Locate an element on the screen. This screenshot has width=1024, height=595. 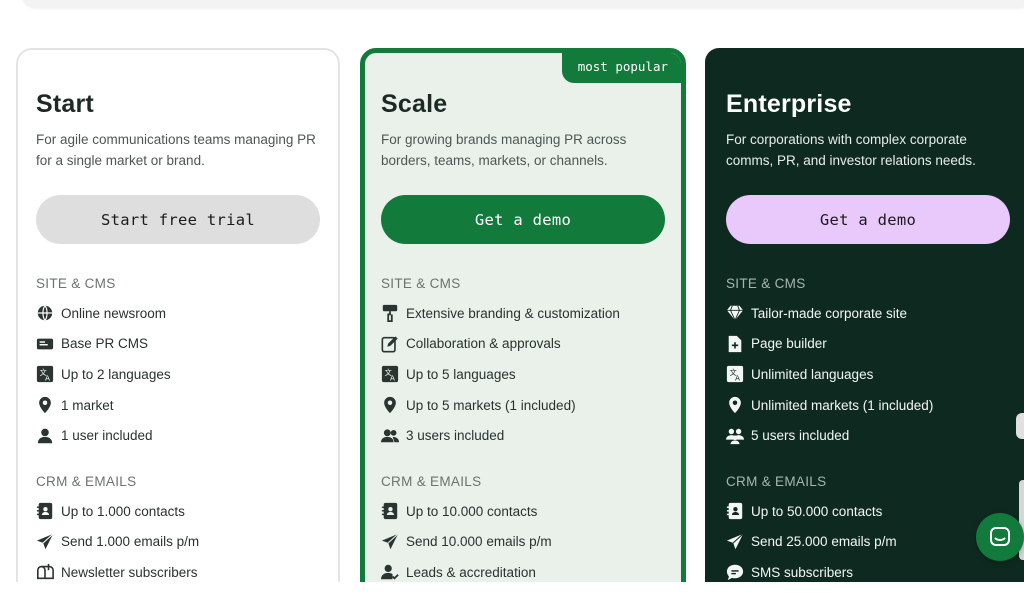
list-item: 1 market is located at coordinates (181, 405).